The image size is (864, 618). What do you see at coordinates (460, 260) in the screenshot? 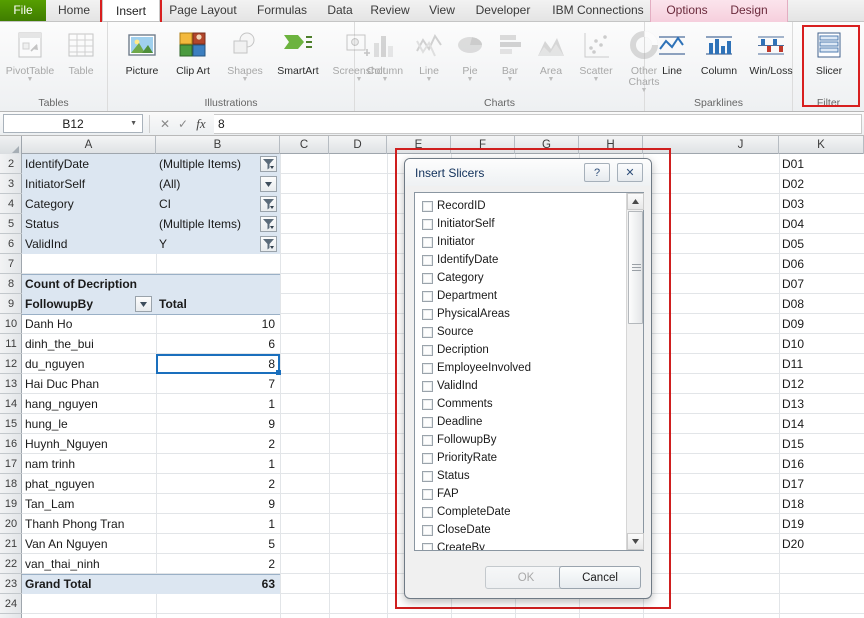
I see `slicer-field-identifydate: IdentifyDate` at bounding box center [460, 260].